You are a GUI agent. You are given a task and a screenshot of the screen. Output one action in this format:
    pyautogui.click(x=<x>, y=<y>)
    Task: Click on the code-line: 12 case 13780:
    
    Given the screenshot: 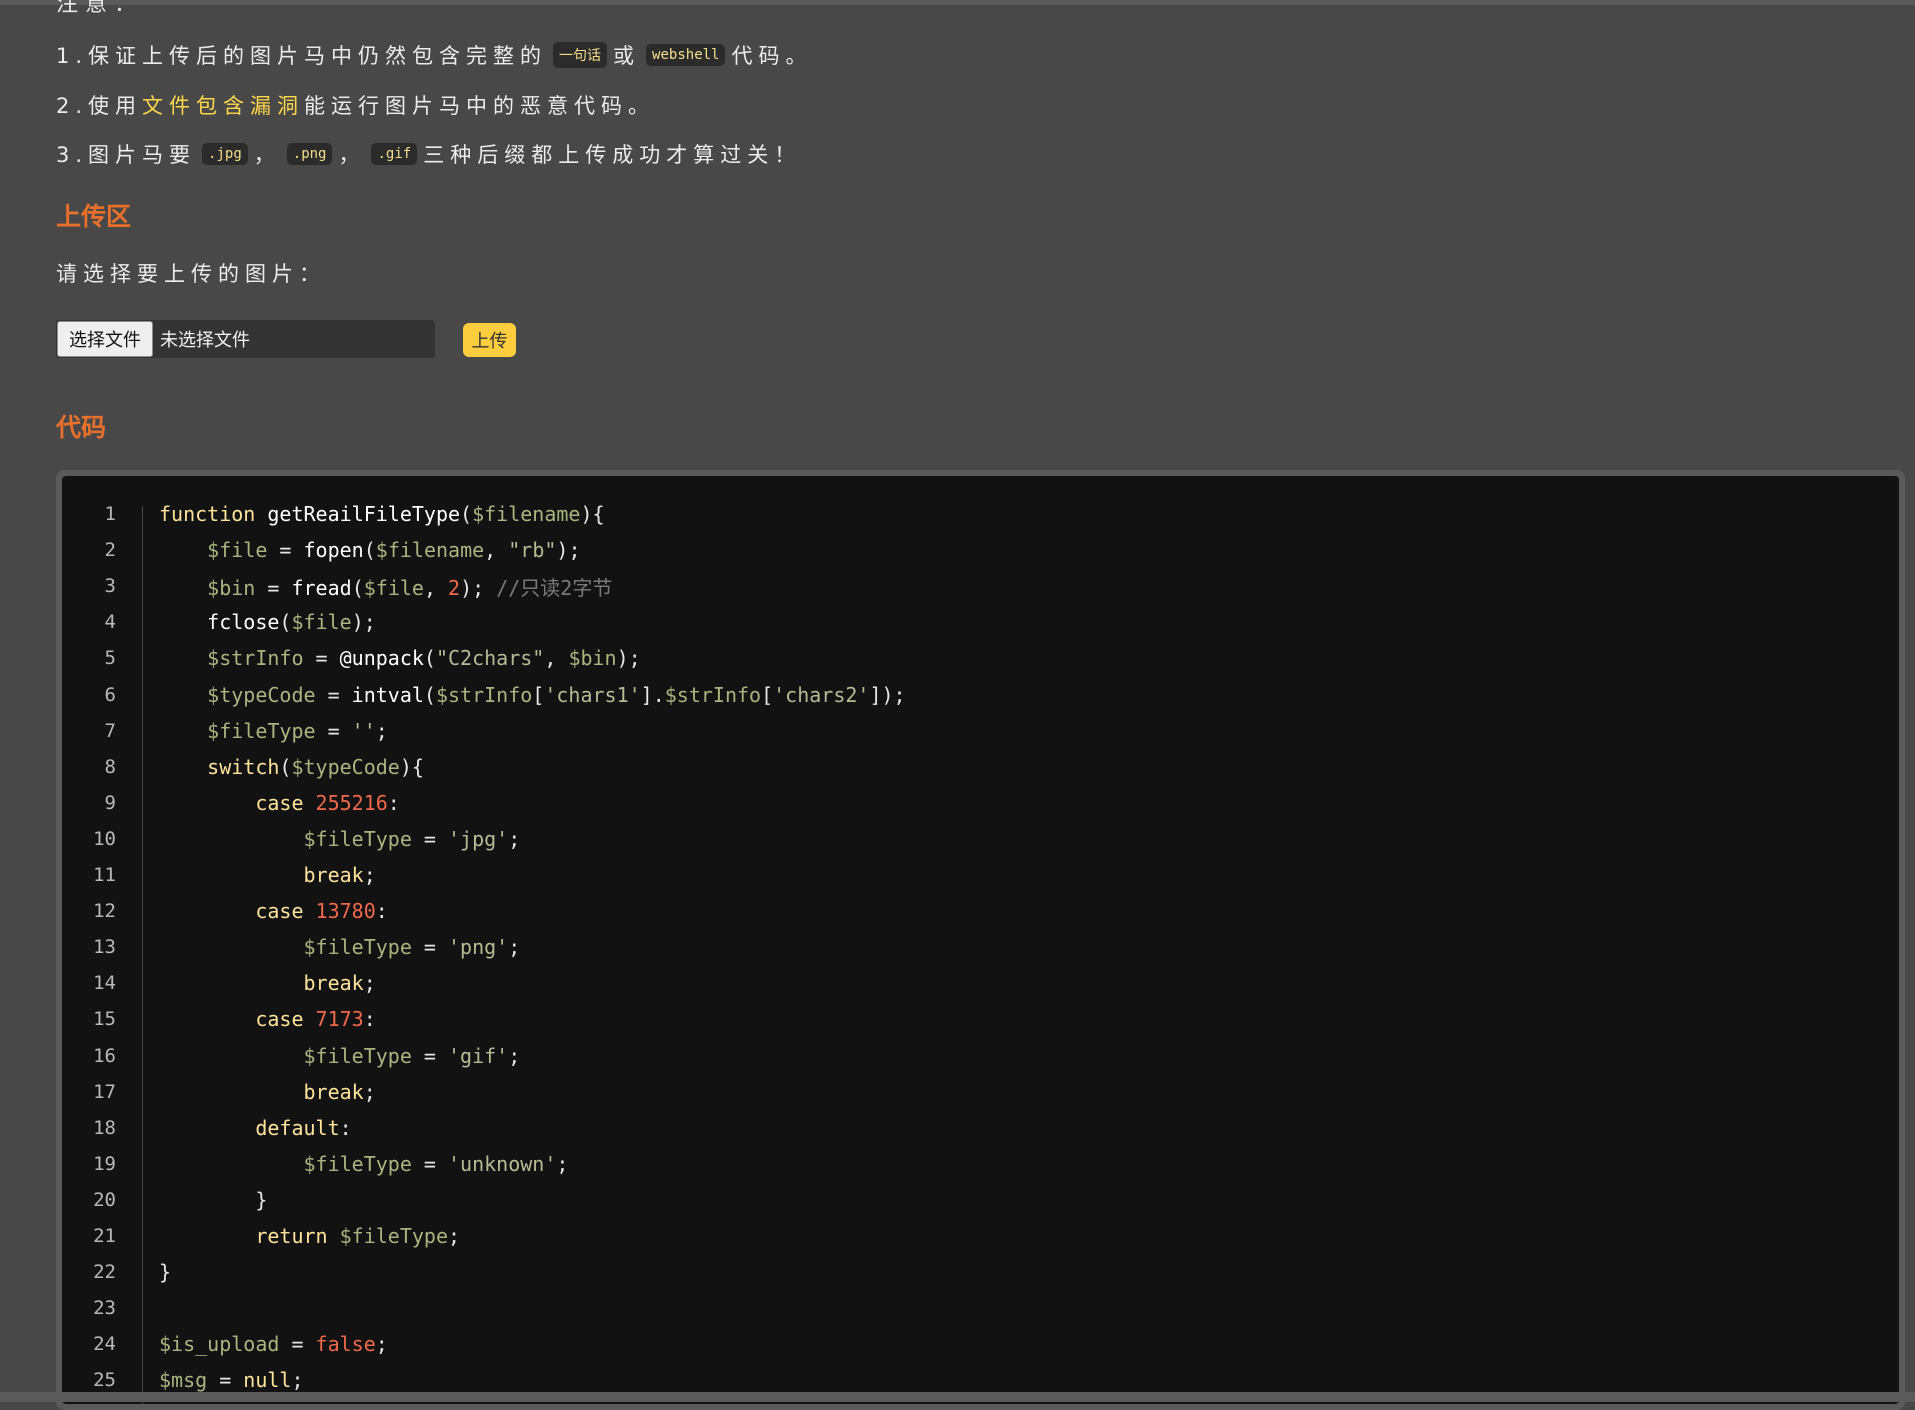 What is the action you would take?
    pyautogui.click(x=225, y=911)
    